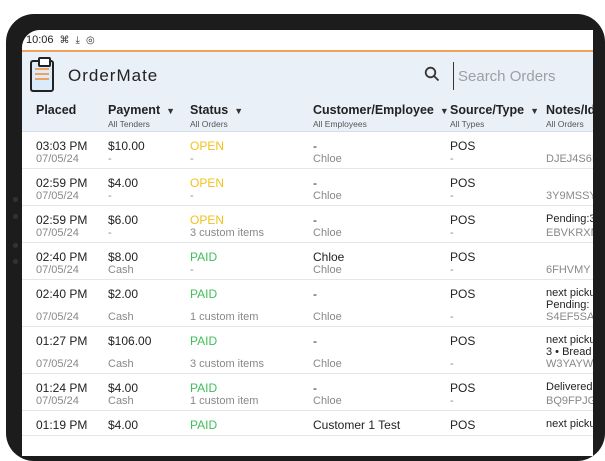 This screenshot has width=605, height=461. What do you see at coordinates (126, 145) in the screenshot?
I see `order-payment: $10.00` at bounding box center [126, 145].